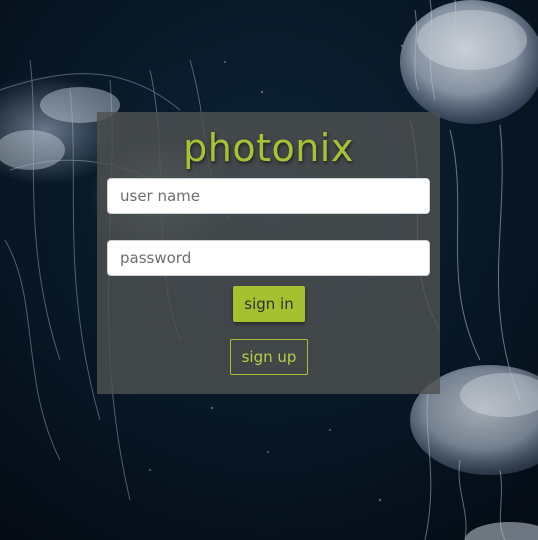  Describe the element at coordinates (269, 304) in the screenshot. I see `sign-in-button: sign in` at that location.